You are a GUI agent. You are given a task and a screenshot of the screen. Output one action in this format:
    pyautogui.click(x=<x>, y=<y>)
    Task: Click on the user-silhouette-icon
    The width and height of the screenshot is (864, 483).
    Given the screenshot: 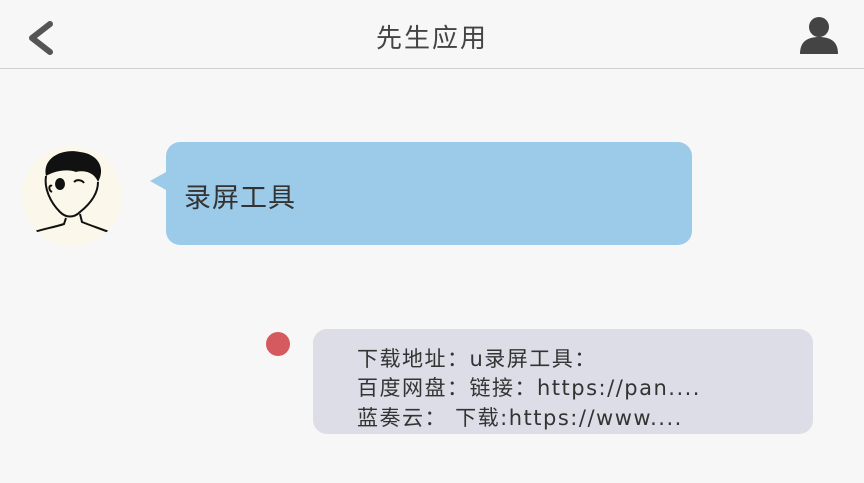 What is the action you would take?
    pyautogui.click(x=819, y=35)
    